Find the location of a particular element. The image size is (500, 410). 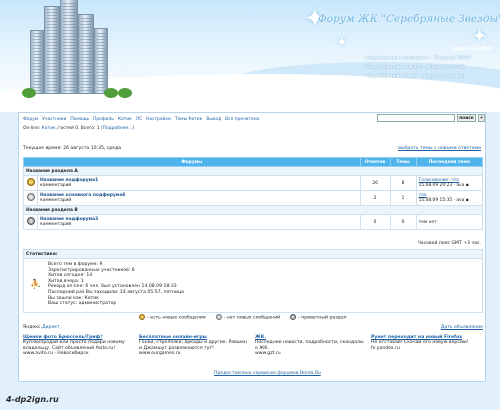

ad-url: www.gzt.ru is located at coordinates (268, 354).